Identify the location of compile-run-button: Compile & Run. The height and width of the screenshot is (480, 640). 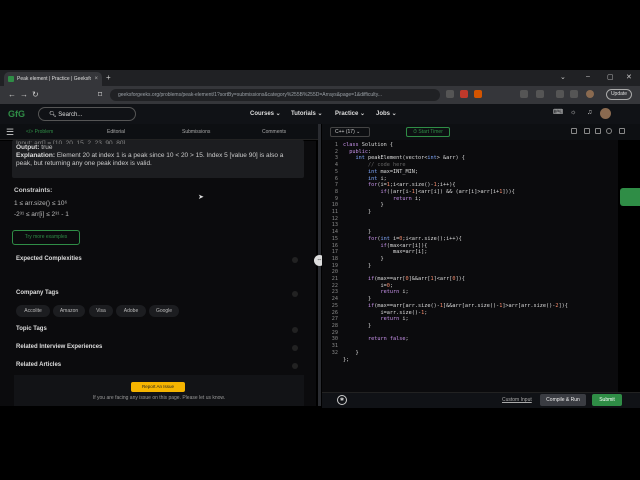
(563, 400).